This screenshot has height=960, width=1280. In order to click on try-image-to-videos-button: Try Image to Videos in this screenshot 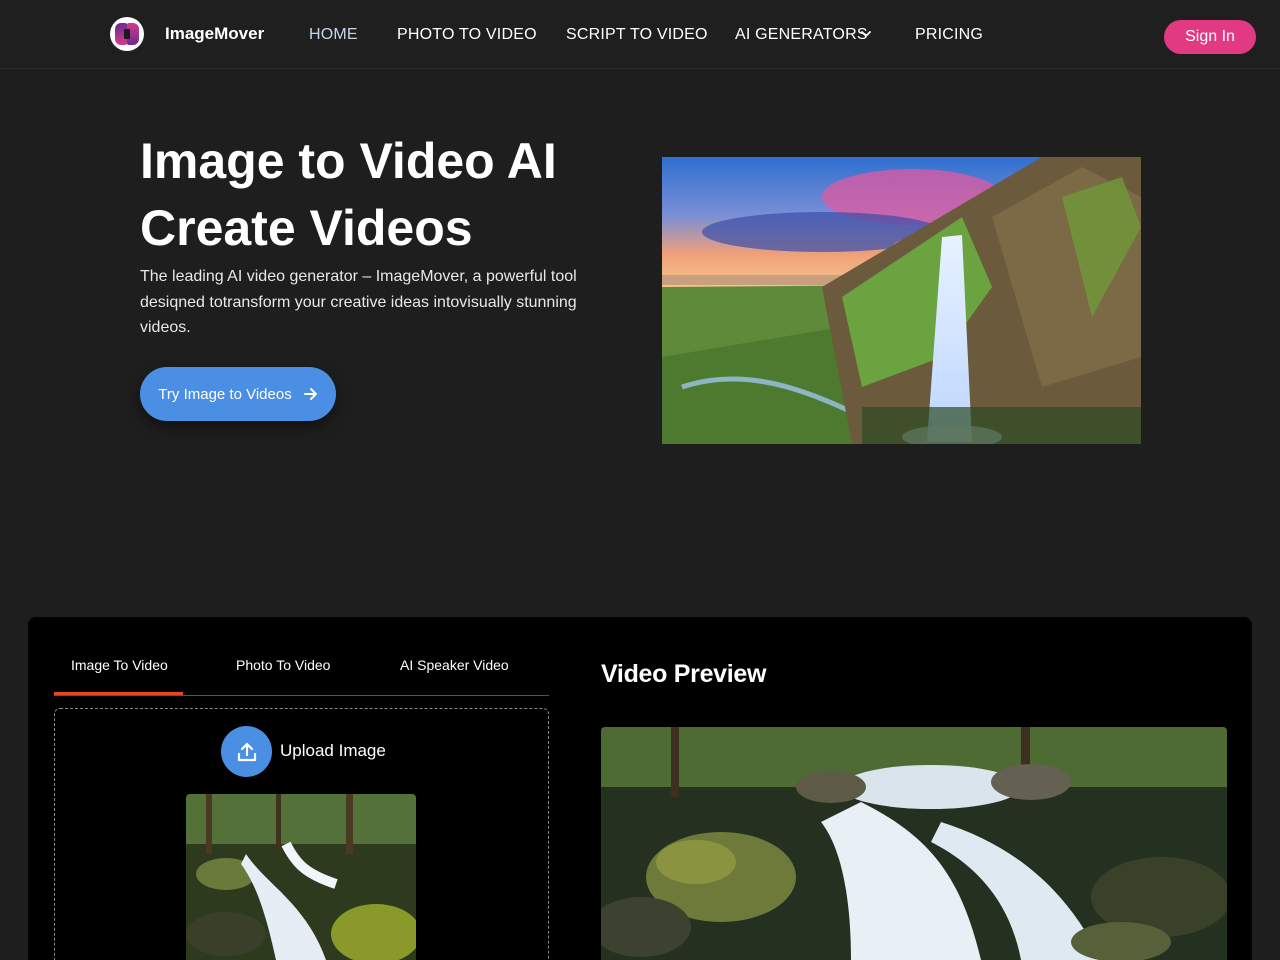, I will do `click(238, 394)`.